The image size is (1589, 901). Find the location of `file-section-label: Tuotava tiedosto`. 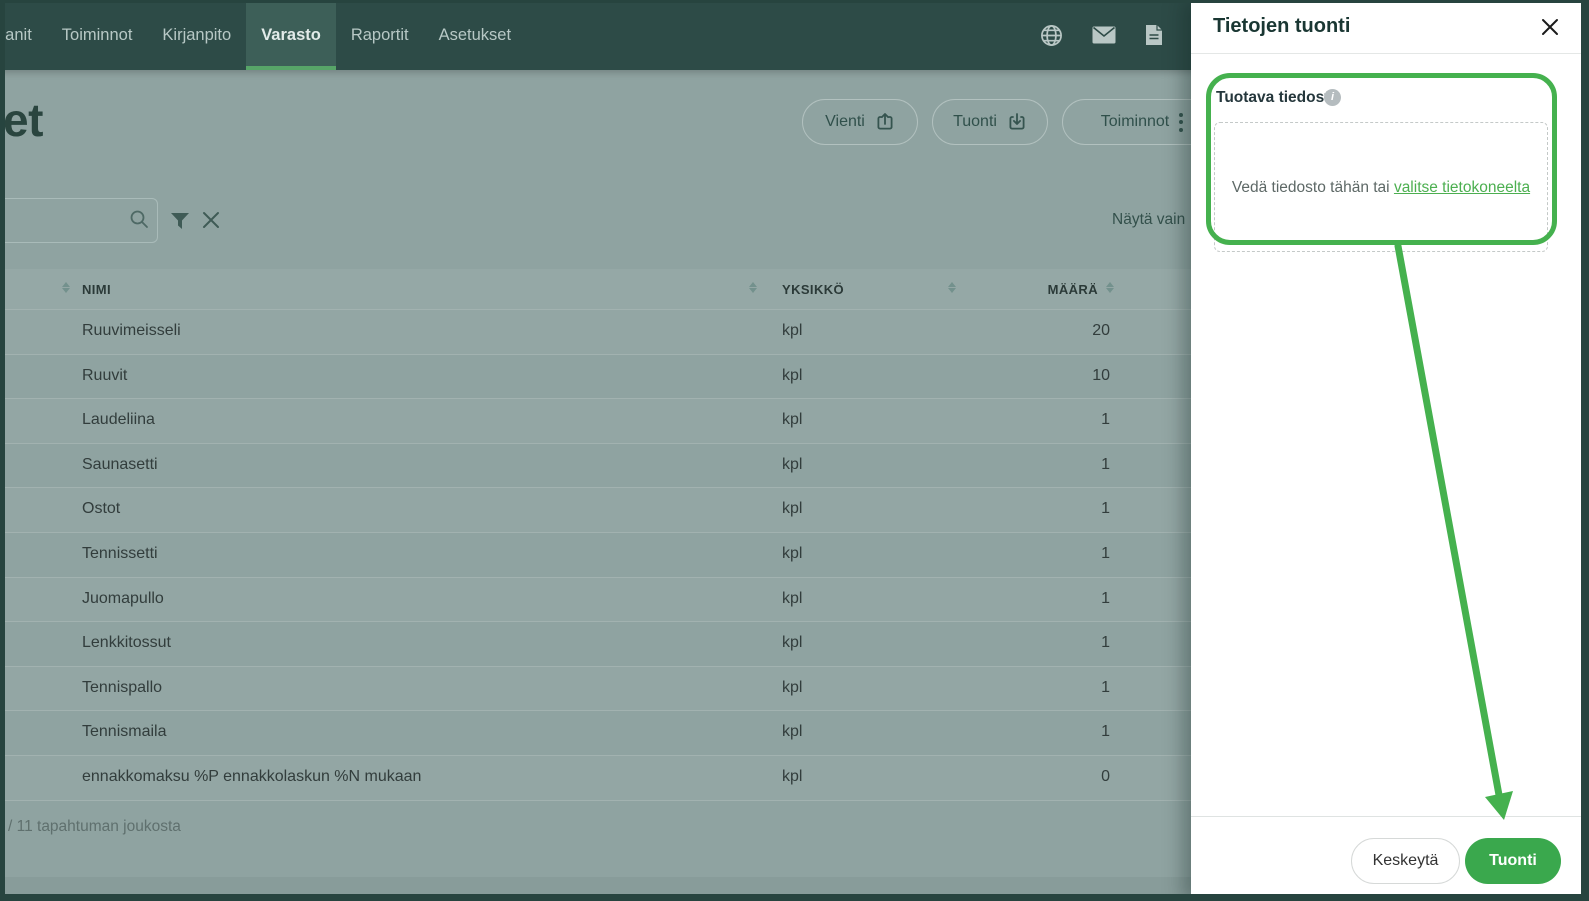

file-section-label: Tuotava tiedosto is located at coordinates (1277, 97).